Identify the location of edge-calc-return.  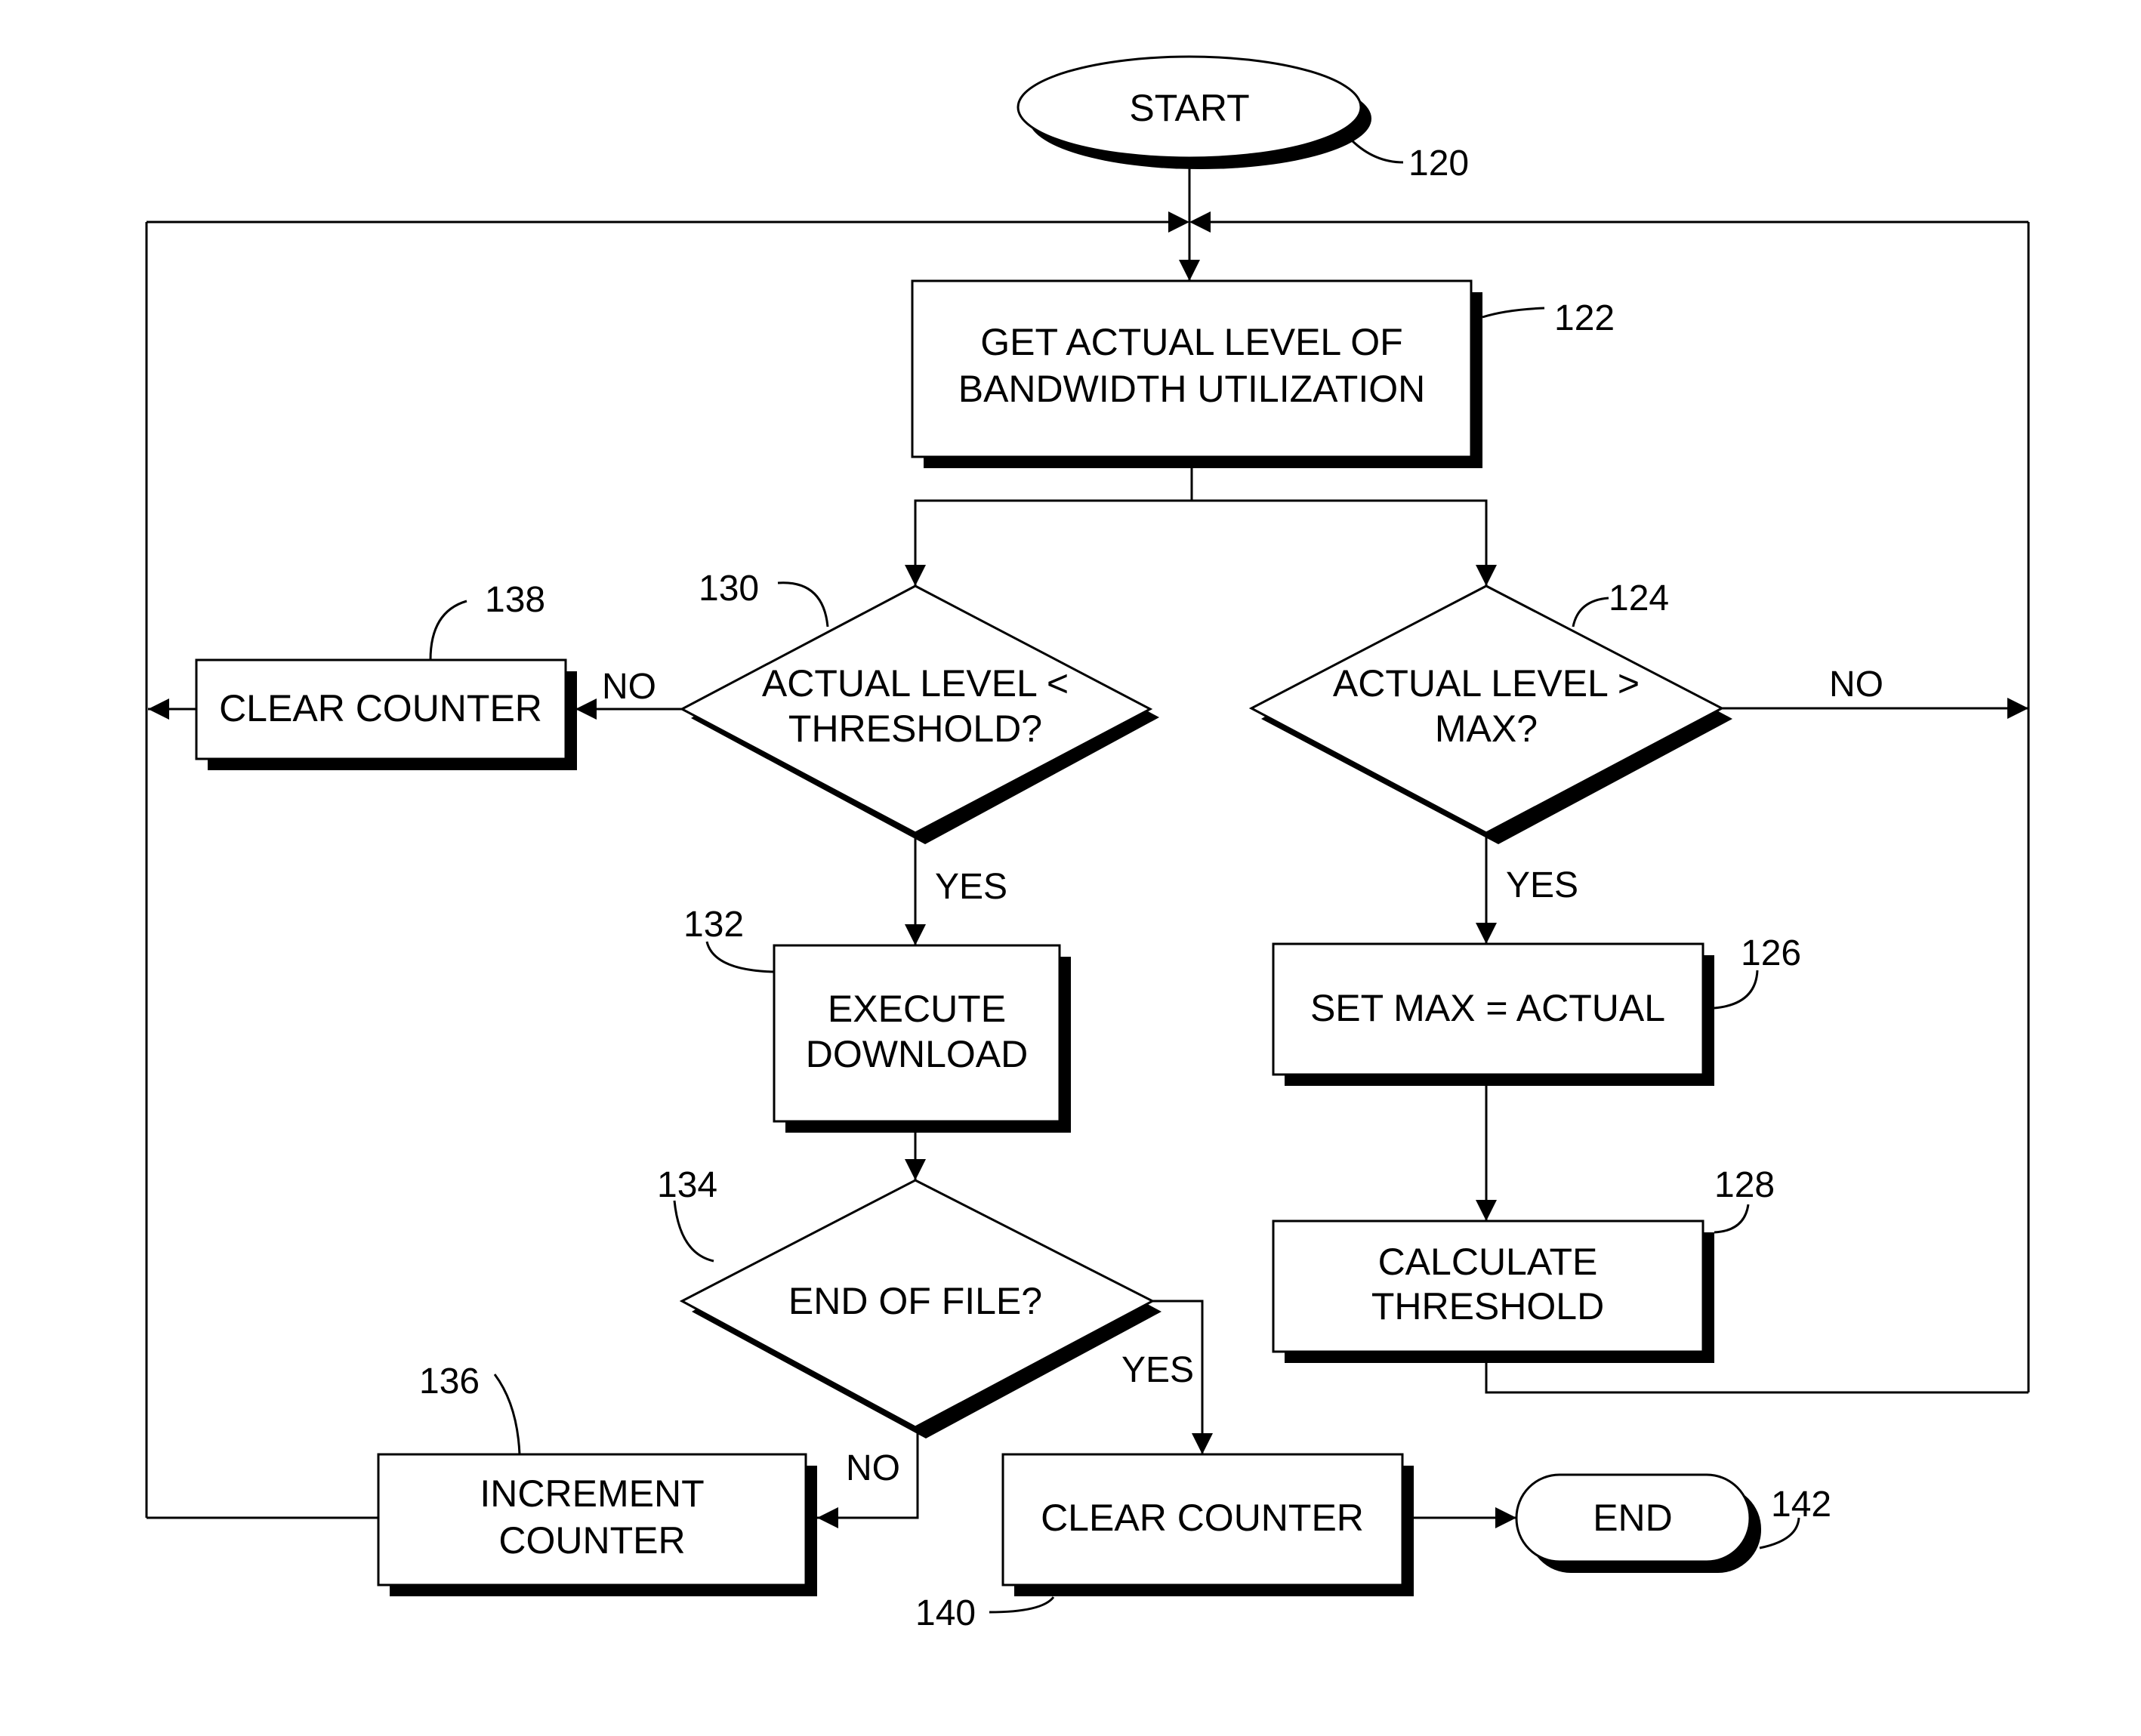
(1756, 1377).